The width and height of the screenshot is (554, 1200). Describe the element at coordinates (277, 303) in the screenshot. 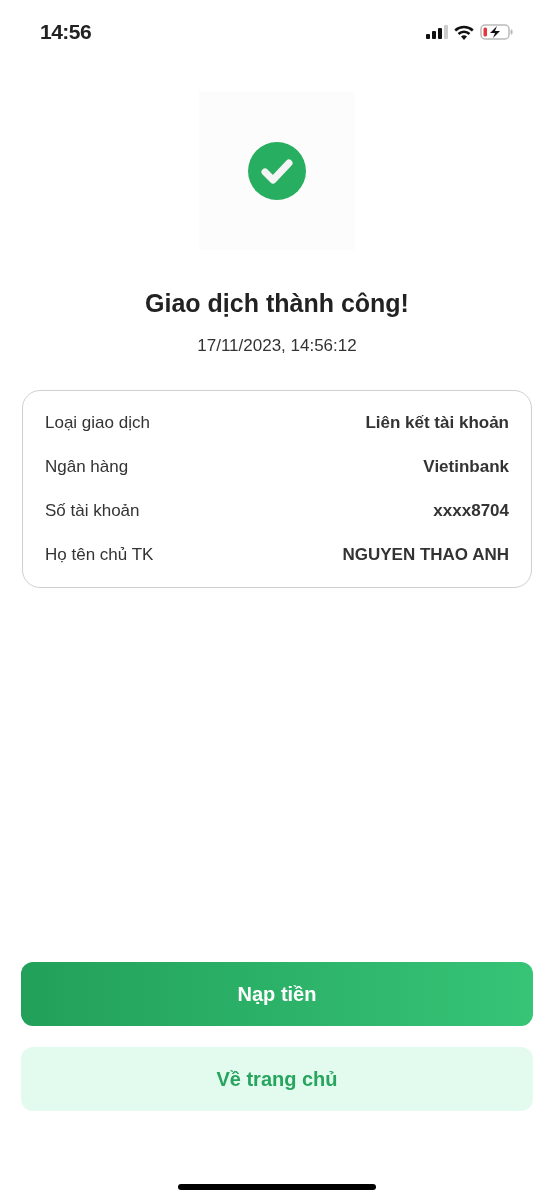

I see `success-title: Giao dịch thành công!` at that location.